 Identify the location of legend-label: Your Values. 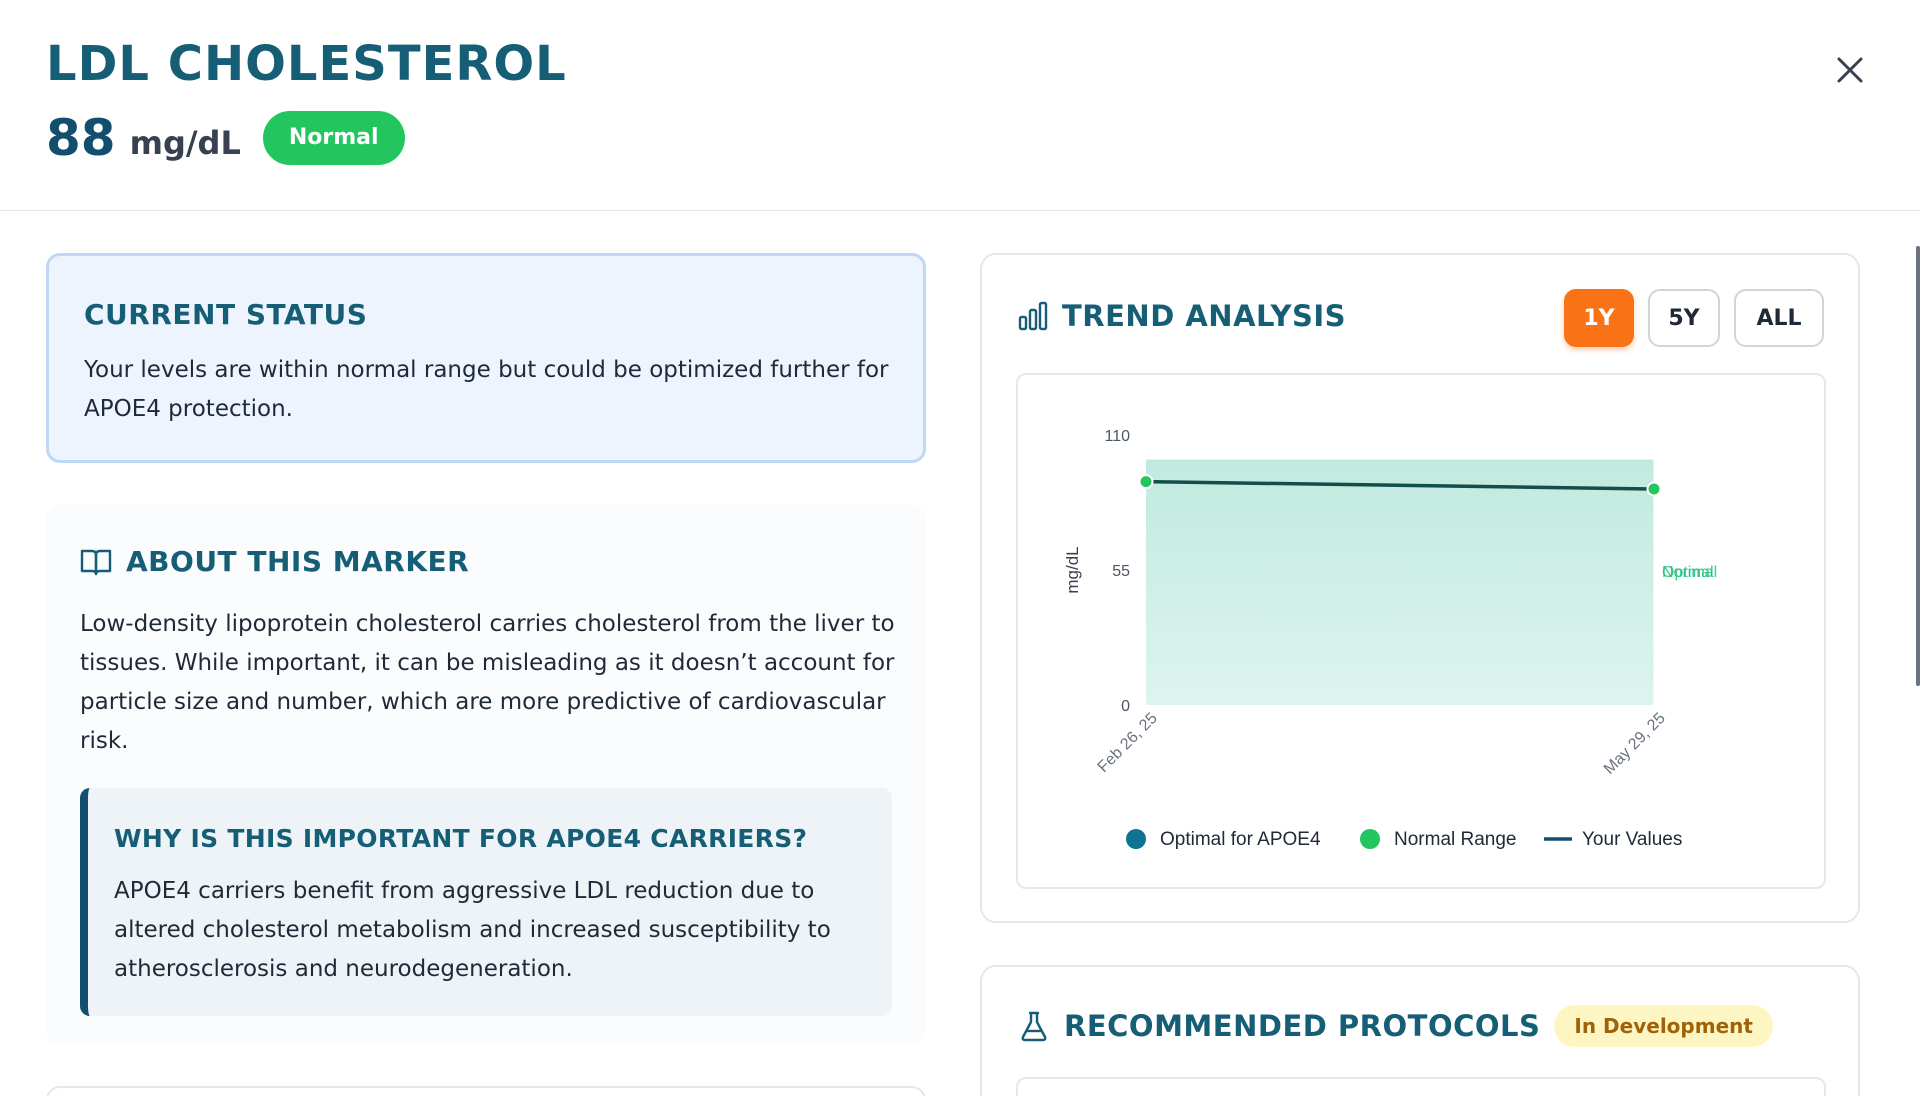
(1632, 839).